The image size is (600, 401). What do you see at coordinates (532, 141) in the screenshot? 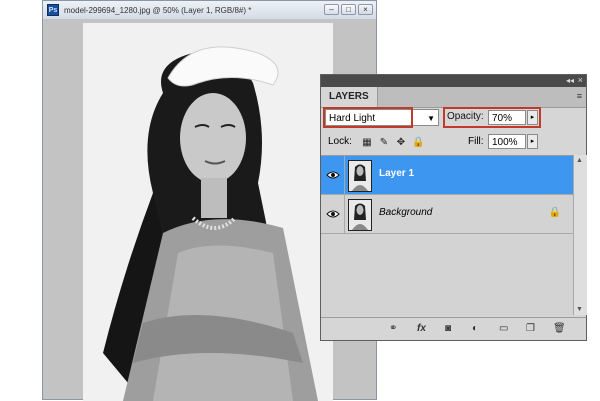
I see `fill-slider-button: ▸` at bounding box center [532, 141].